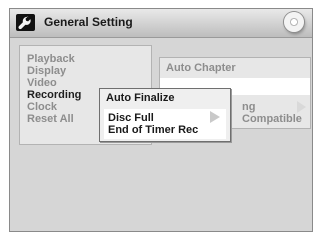  Describe the element at coordinates (215, 117) in the screenshot. I see `arrow-right-icon` at that location.